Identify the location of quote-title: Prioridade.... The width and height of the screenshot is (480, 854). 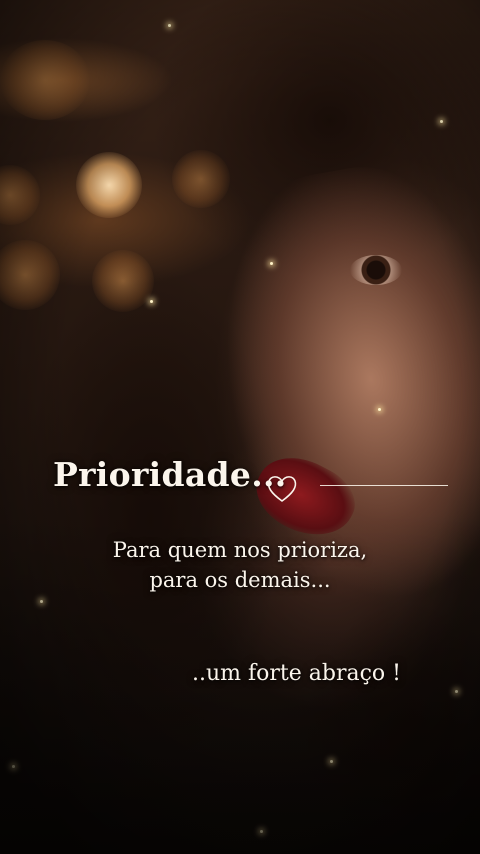
(170, 474).